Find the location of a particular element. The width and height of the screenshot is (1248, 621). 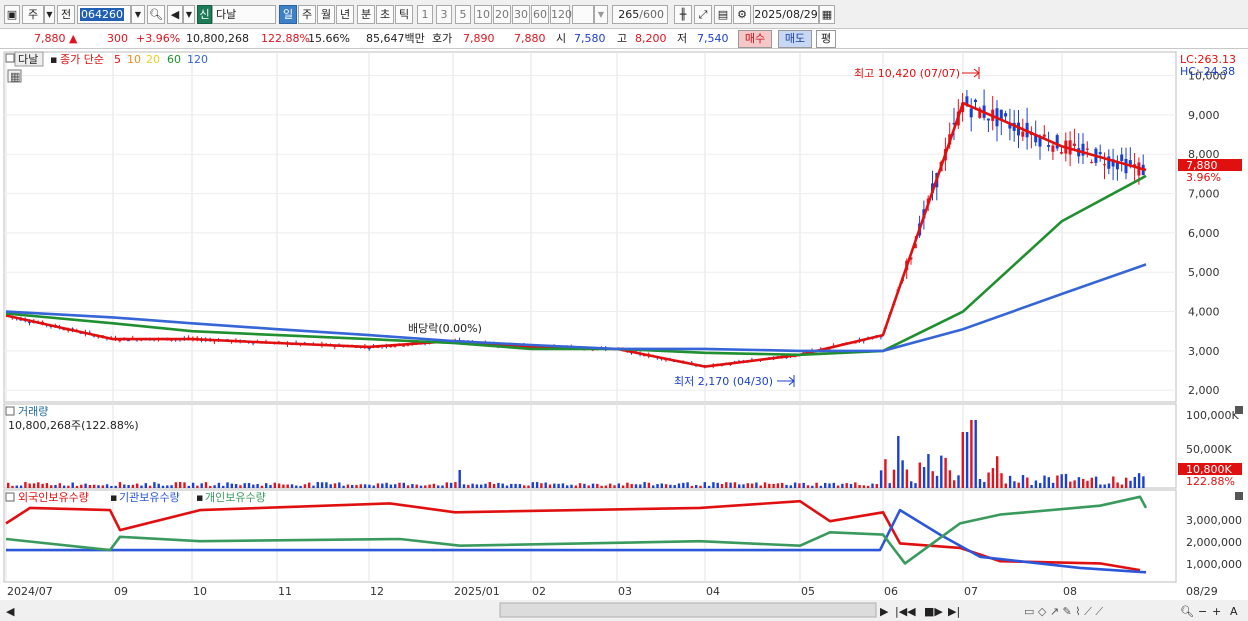

sell-button: 매도 is located at coordinates (795, 39).